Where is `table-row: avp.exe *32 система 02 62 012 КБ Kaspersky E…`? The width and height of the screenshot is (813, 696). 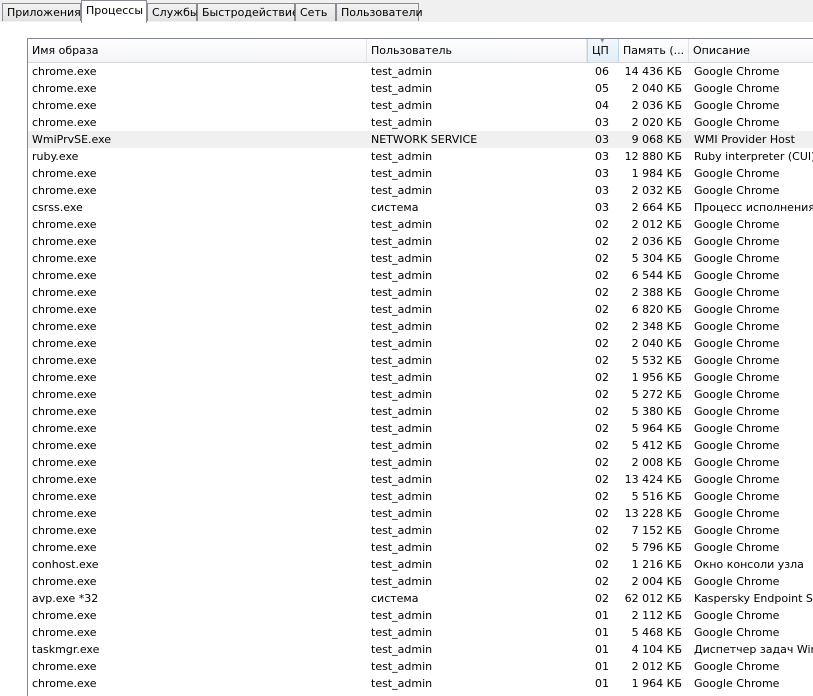 table-row: avp.exe *32 система 02 62 012 КБ Kaspersky E… is located at coordinates (420, 598).